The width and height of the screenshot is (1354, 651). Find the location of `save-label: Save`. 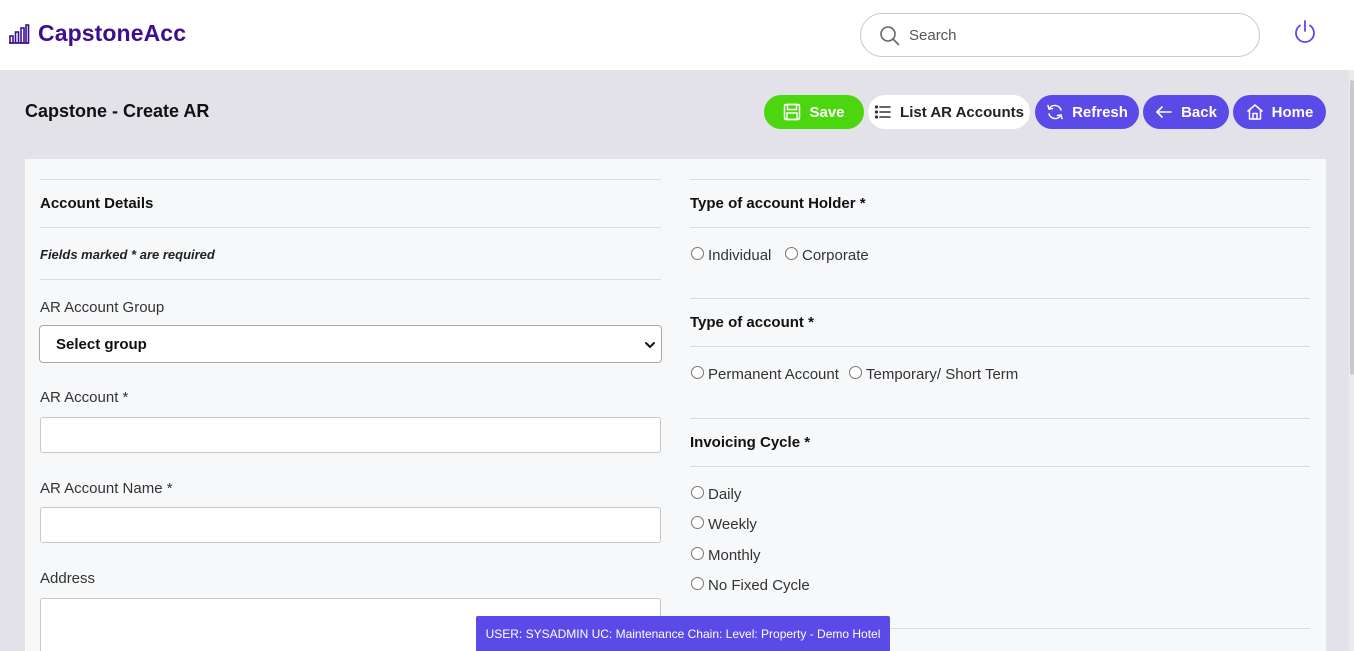

save-label: Save is located at coordinates (827, 112).